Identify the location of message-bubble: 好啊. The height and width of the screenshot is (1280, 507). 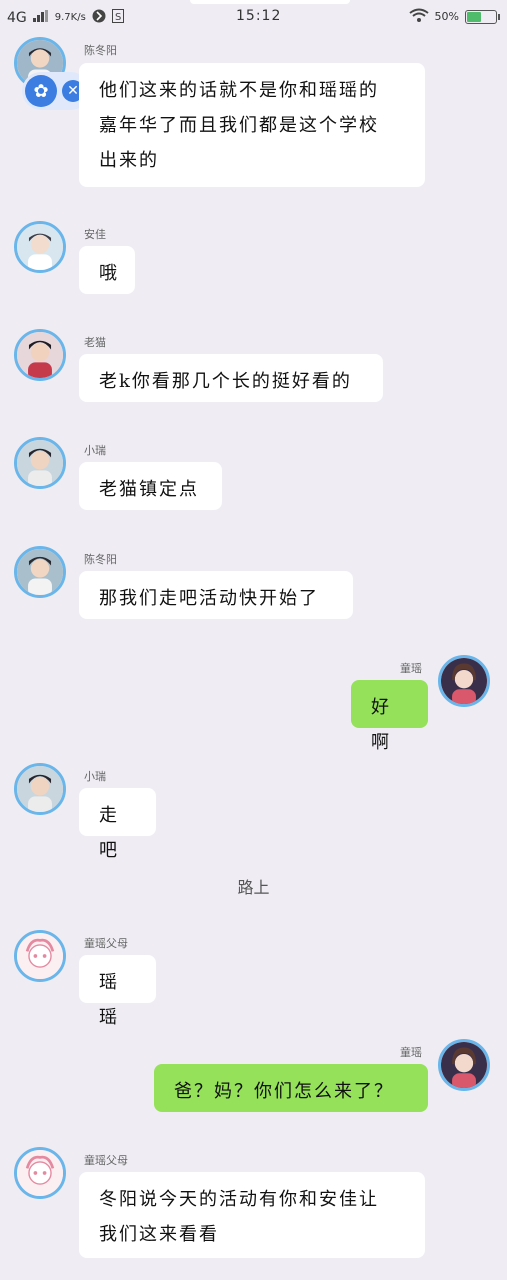
(389, 716).